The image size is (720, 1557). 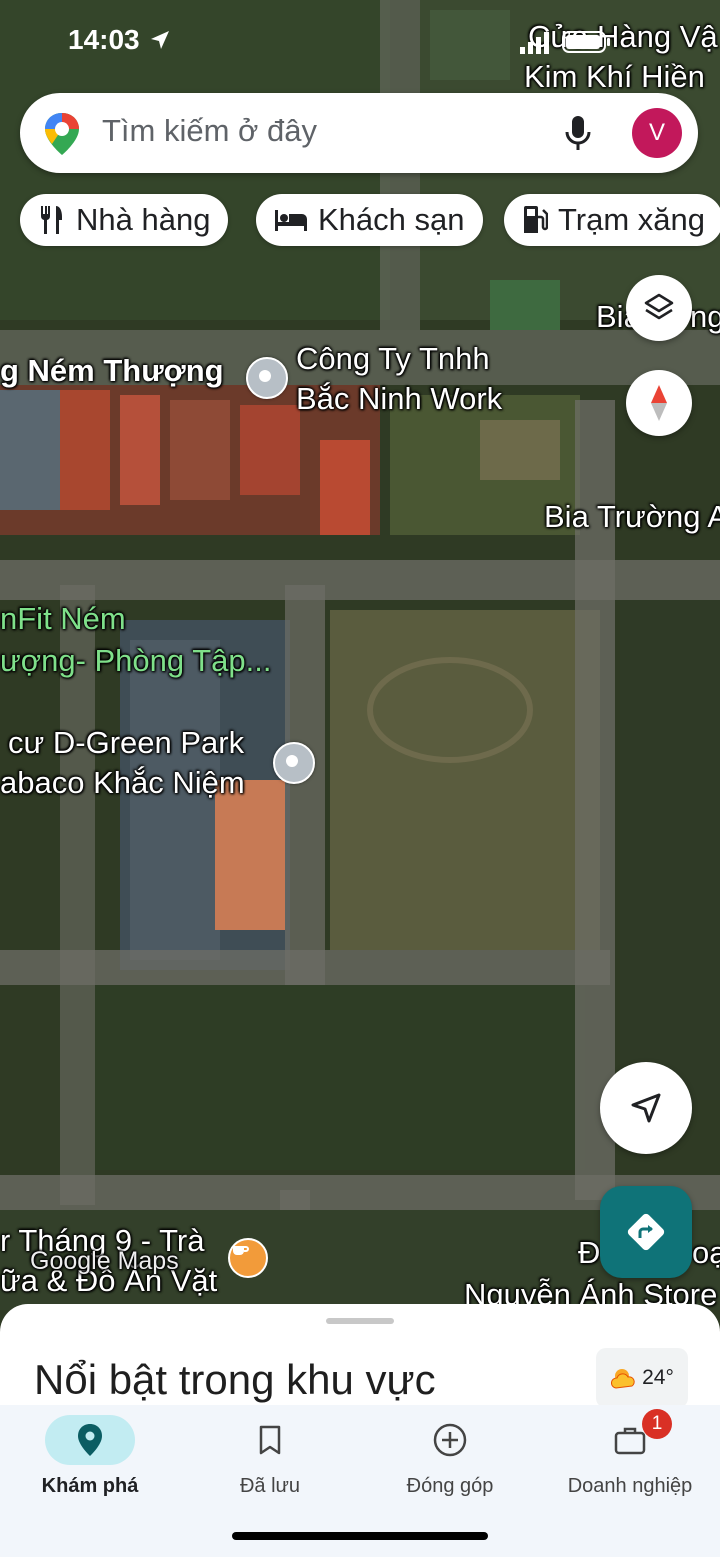 What do you see at coordinates (62, 134) in the screenshot?
I see `google-maps-logo-icon` at bounding box center [62, 134].